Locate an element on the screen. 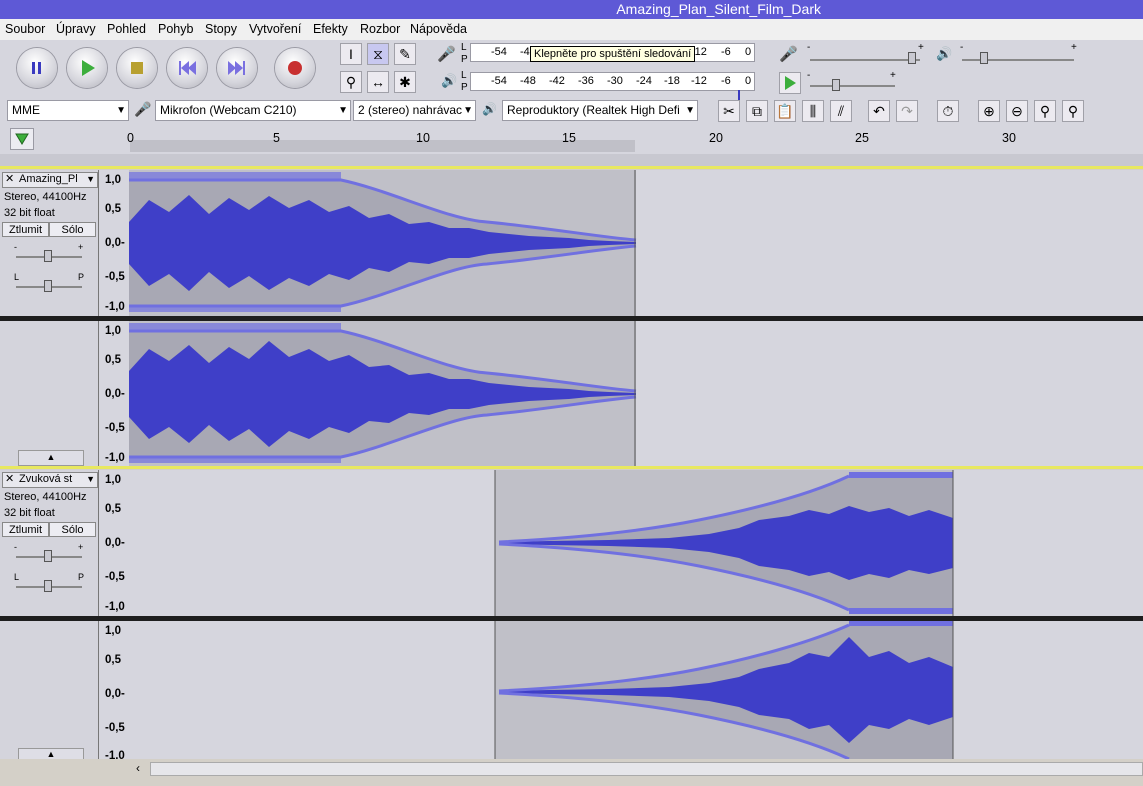 This screenshot has width=1143, height=786. track-name-menu: ✕ Zvuková st ▼ is located at coordinates (50, 480).